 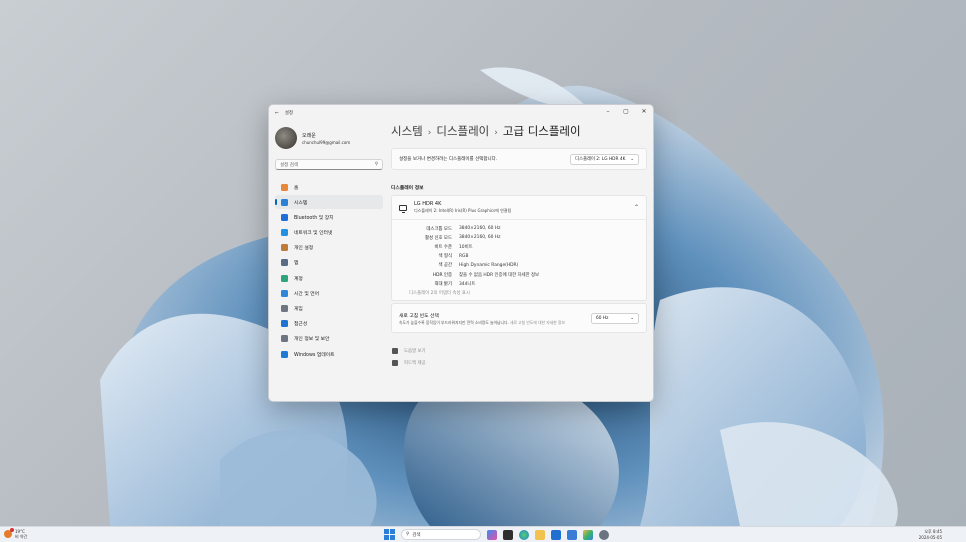 What do you see at coordinates (395, 351) in the screenshot?
I see `help-icon` at bounding box center [395, 351].